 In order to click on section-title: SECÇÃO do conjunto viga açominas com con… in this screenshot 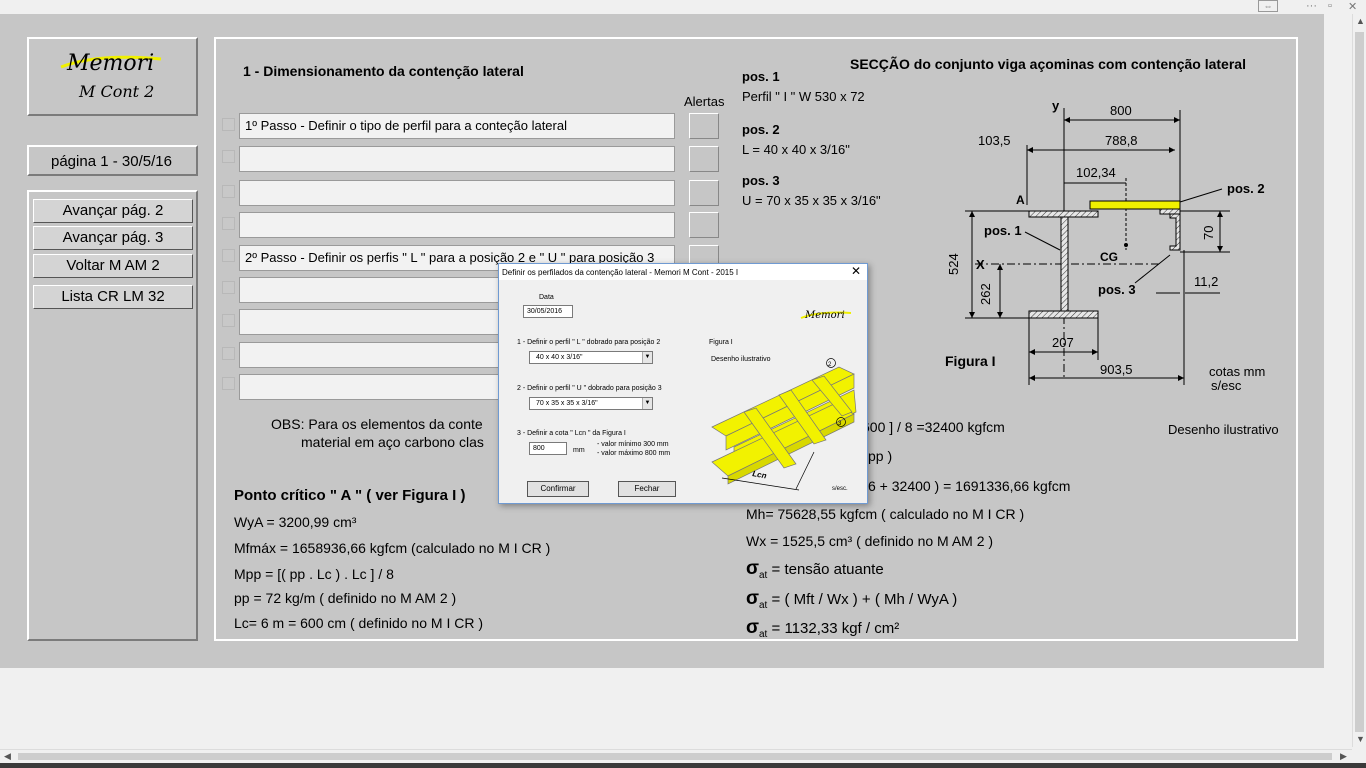, I will do `click(1048, 64)`.